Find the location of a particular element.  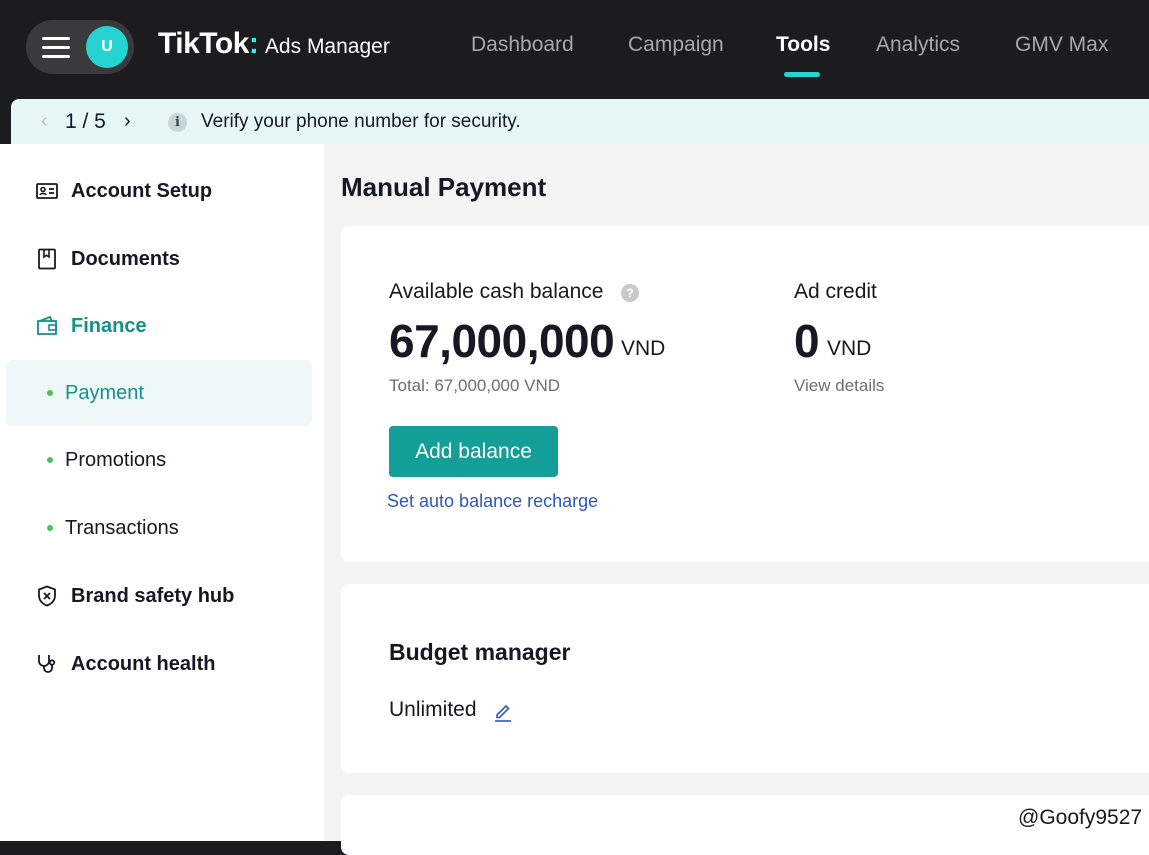

ad-credit-amount: 0 is located at coordinates (807, 341).